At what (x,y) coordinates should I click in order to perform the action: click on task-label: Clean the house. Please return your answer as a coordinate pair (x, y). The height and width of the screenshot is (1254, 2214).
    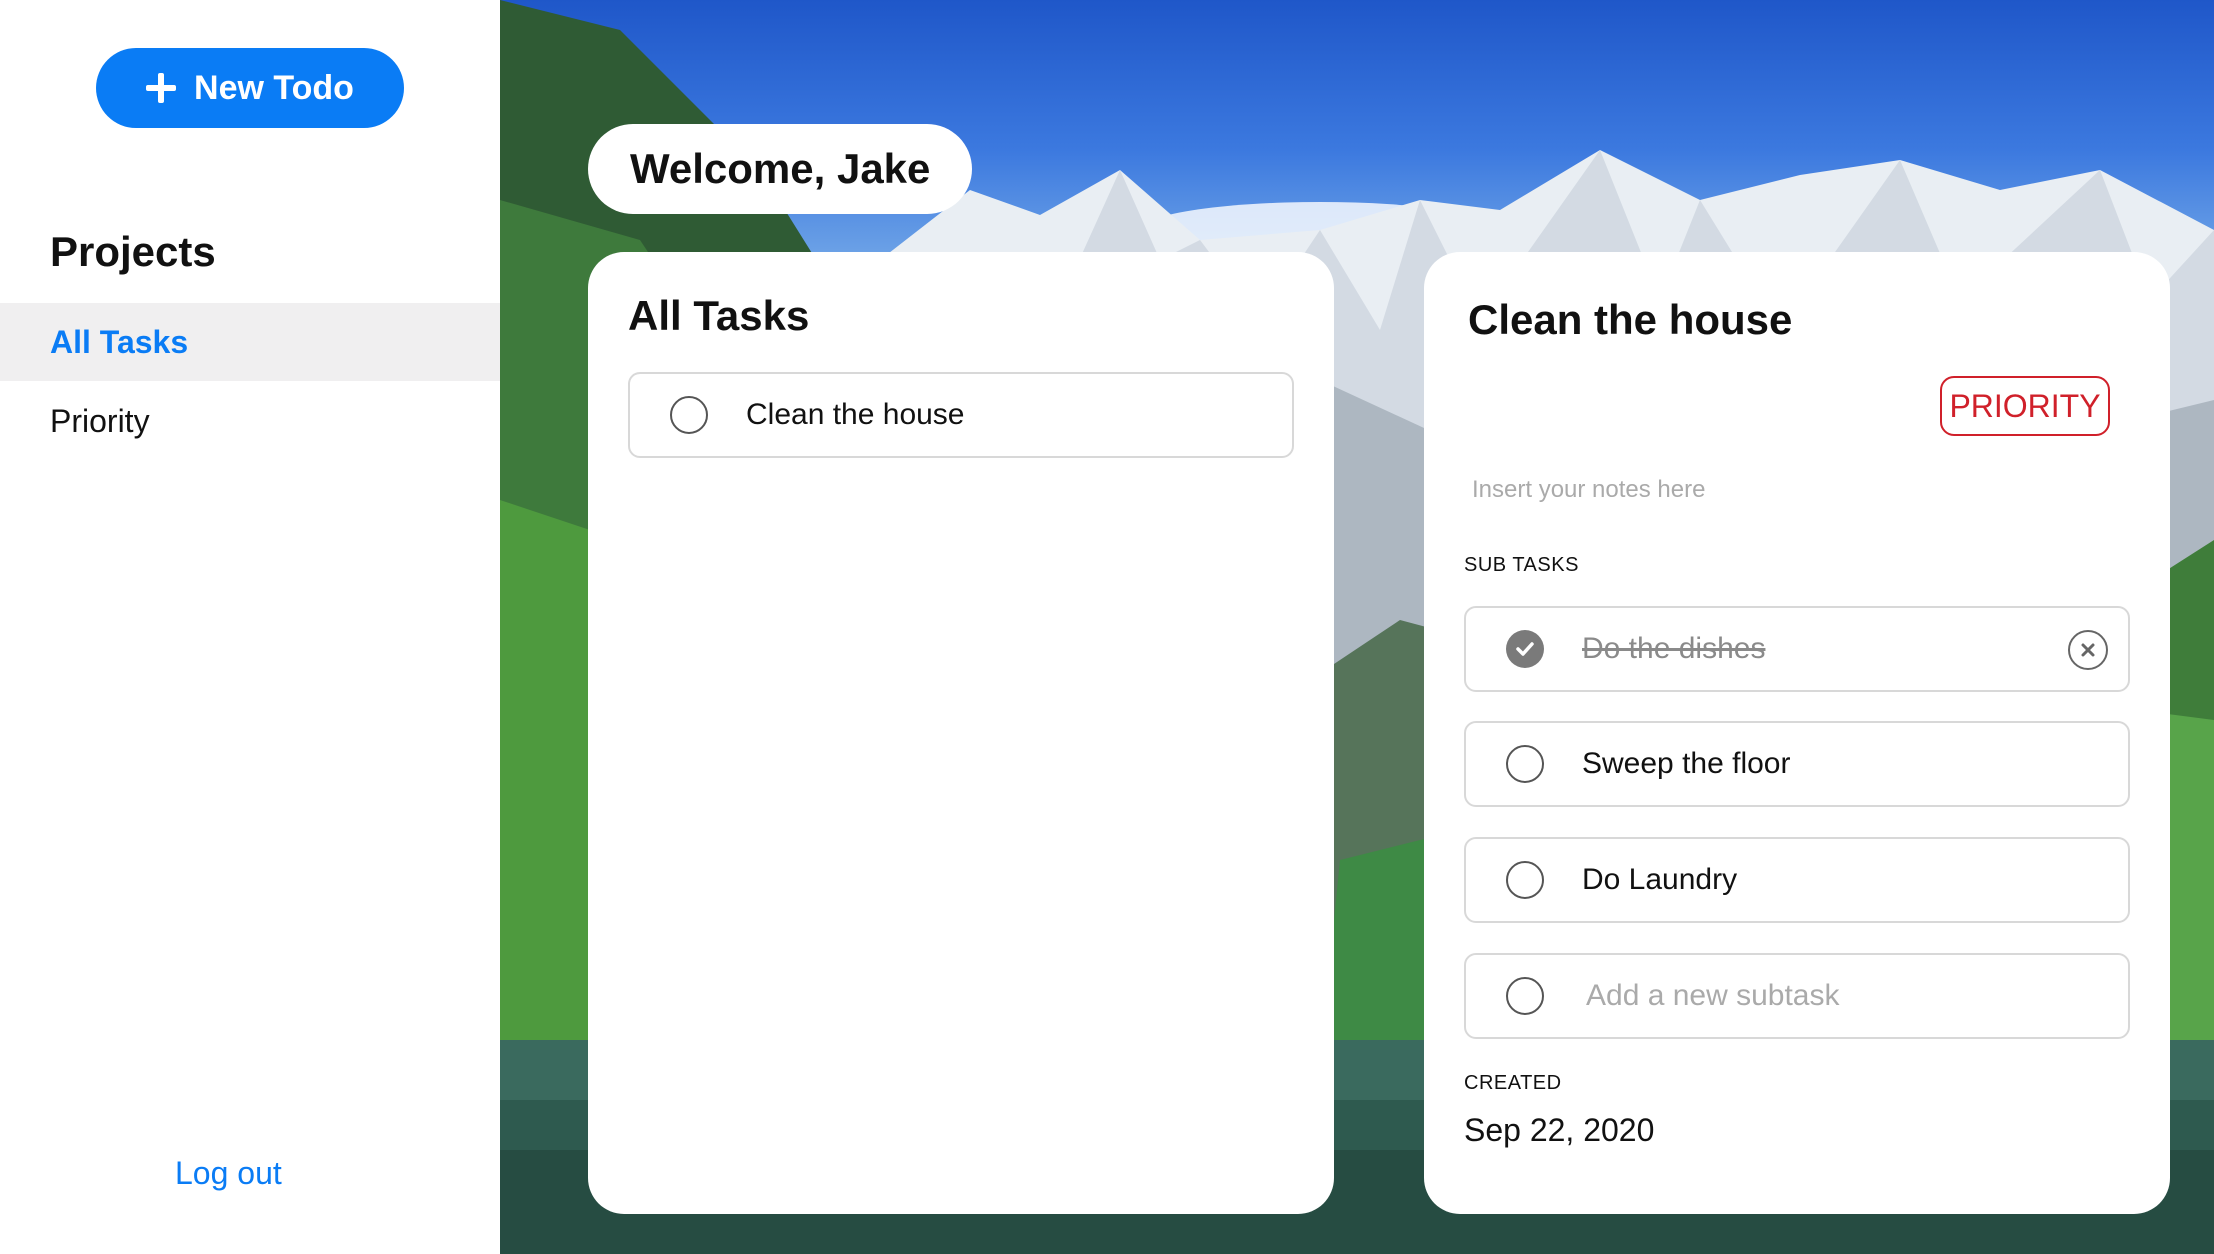
    Looking at the image, I should click on (855, 414).